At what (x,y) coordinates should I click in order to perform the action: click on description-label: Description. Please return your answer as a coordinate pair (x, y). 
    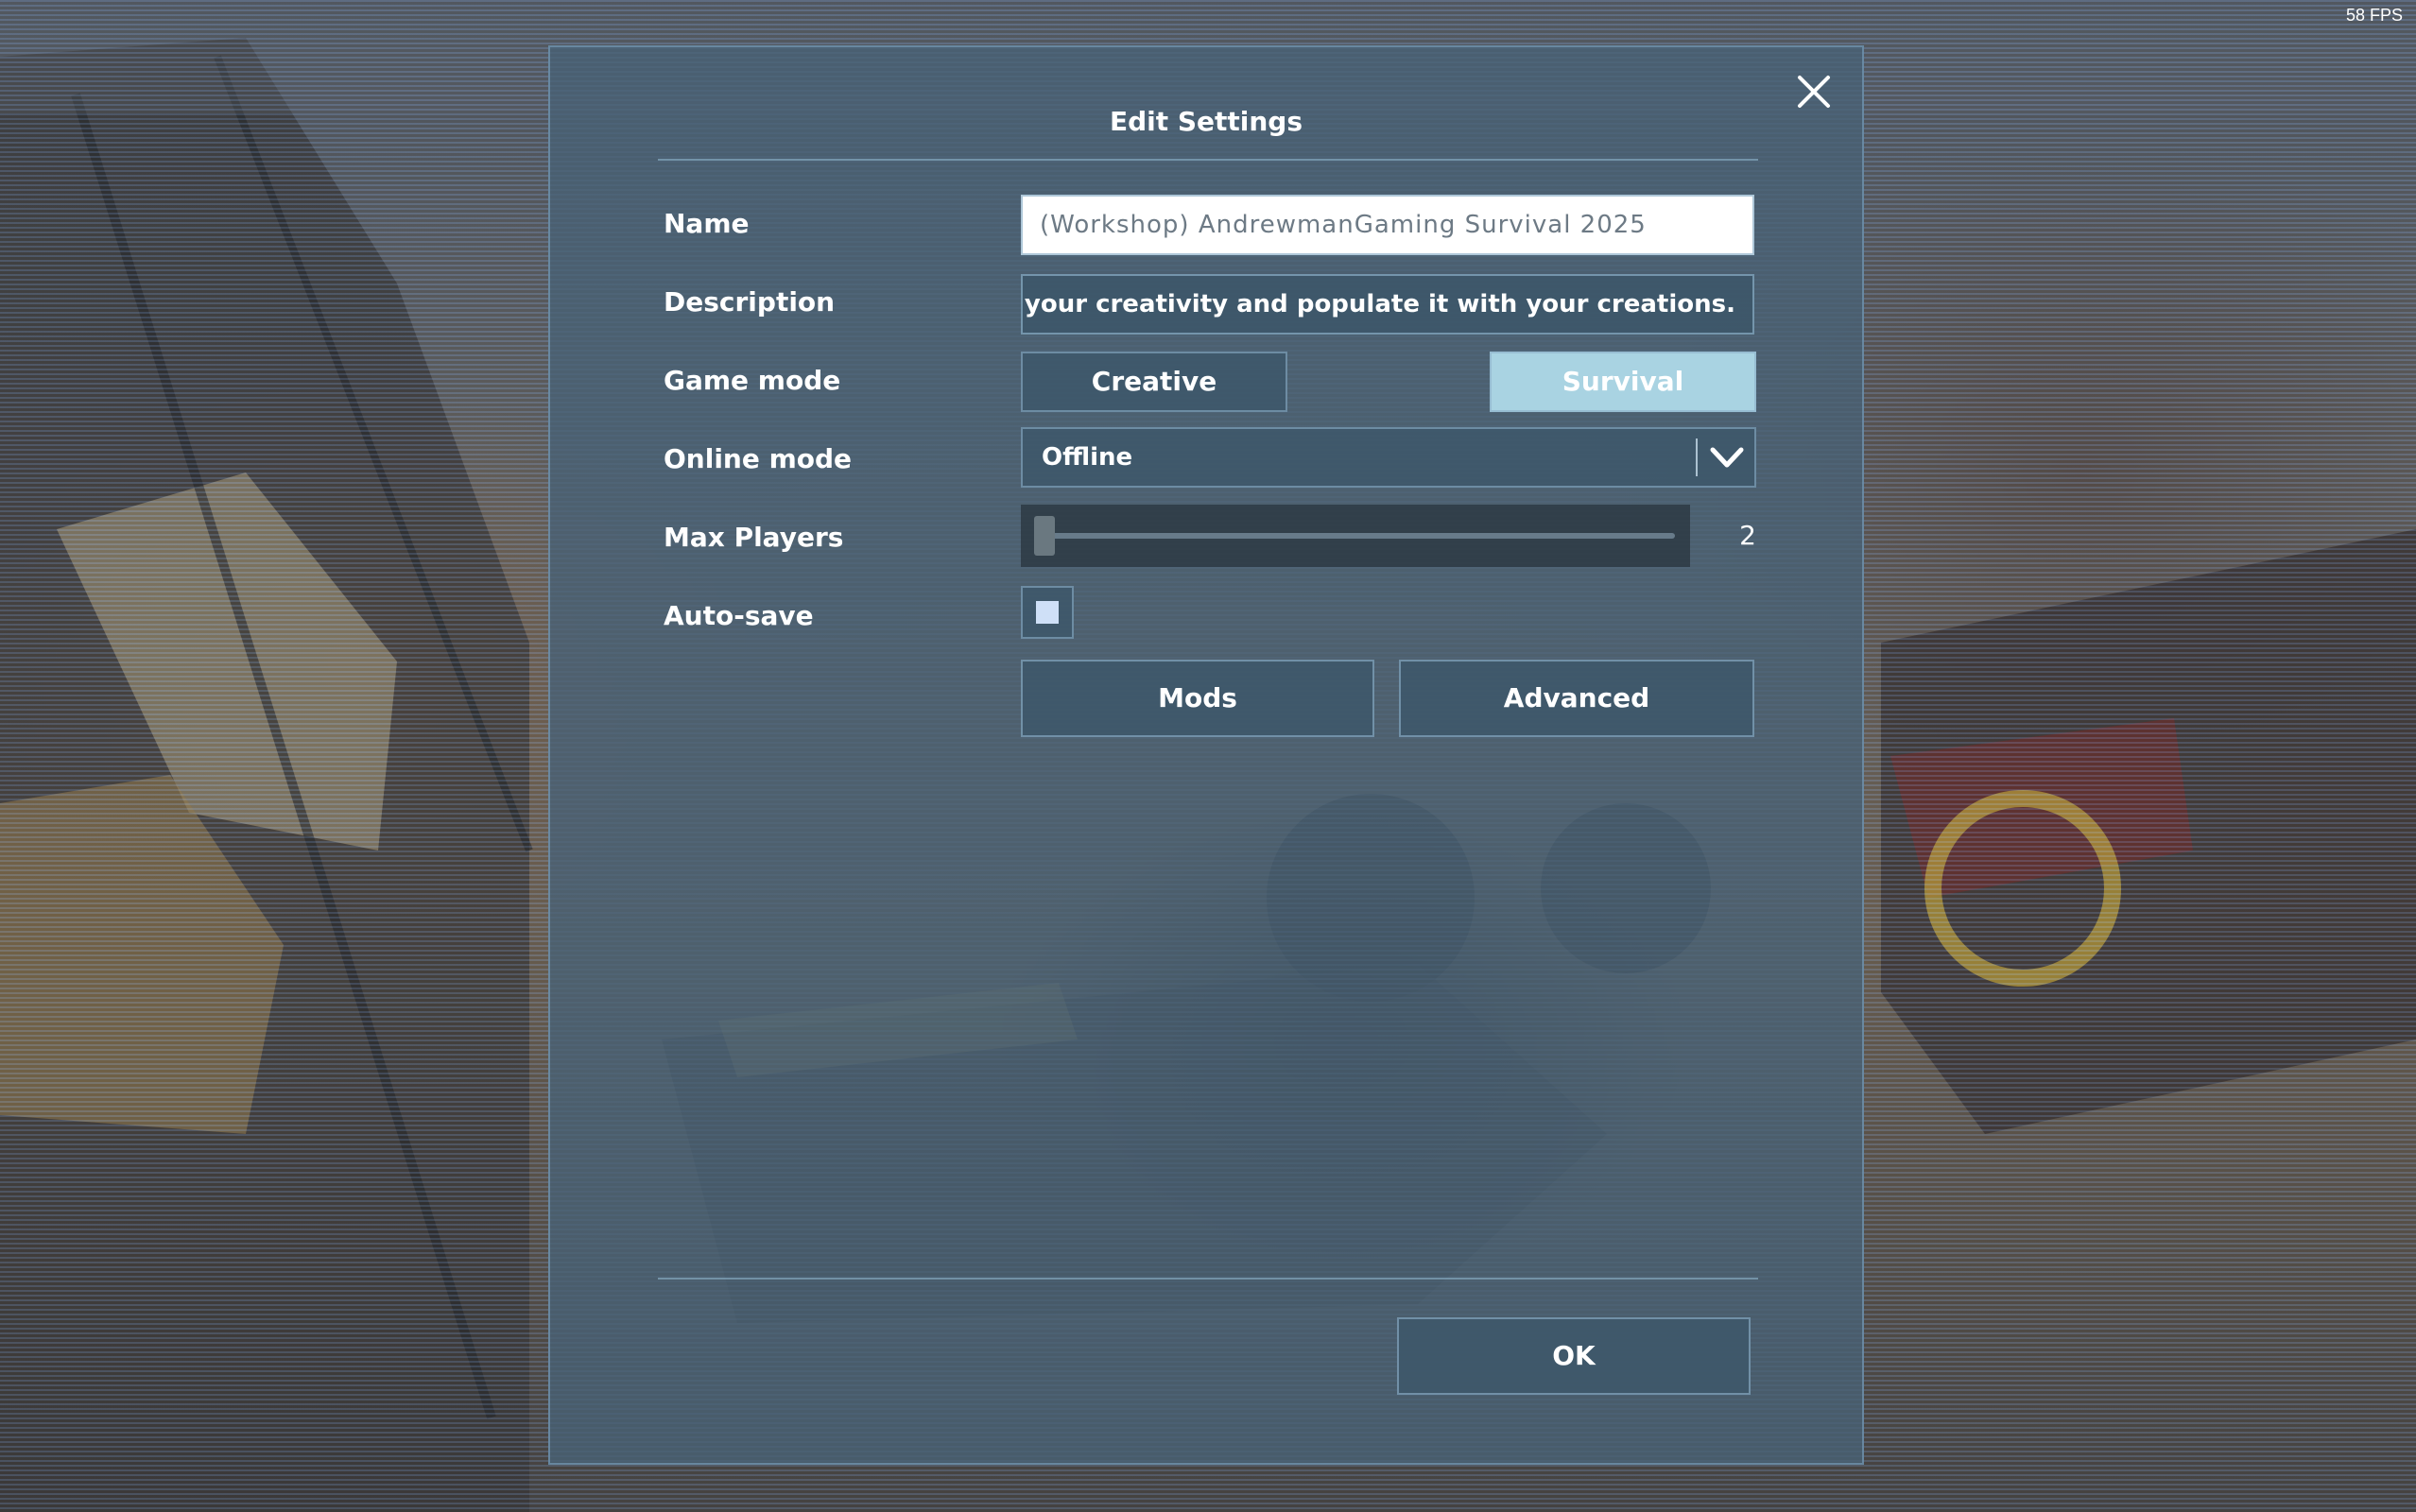
    Looking at the image, I should click on (750, 302).